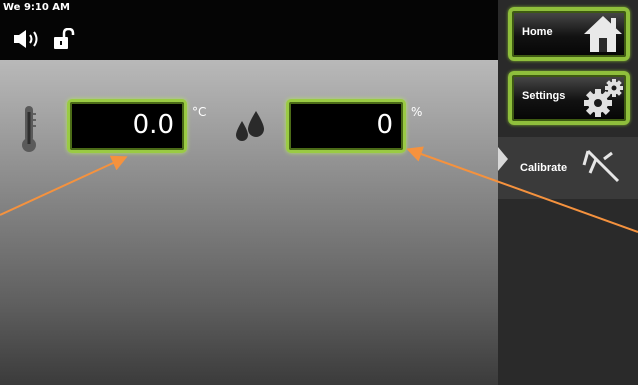 This screenshot has width=638, height=385. What do you see at coordinates (537, 32) in the screenshot?
I see `home-label: Home` at bounding box center [537, 32].